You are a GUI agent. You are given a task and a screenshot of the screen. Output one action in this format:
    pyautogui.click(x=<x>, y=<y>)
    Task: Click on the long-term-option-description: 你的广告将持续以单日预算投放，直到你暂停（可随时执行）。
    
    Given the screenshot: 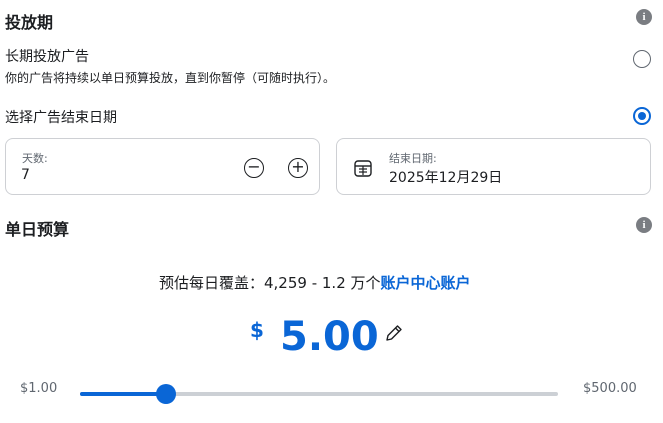 What is the action you would take?
    pyautogui.click(x=170, y=78)
    